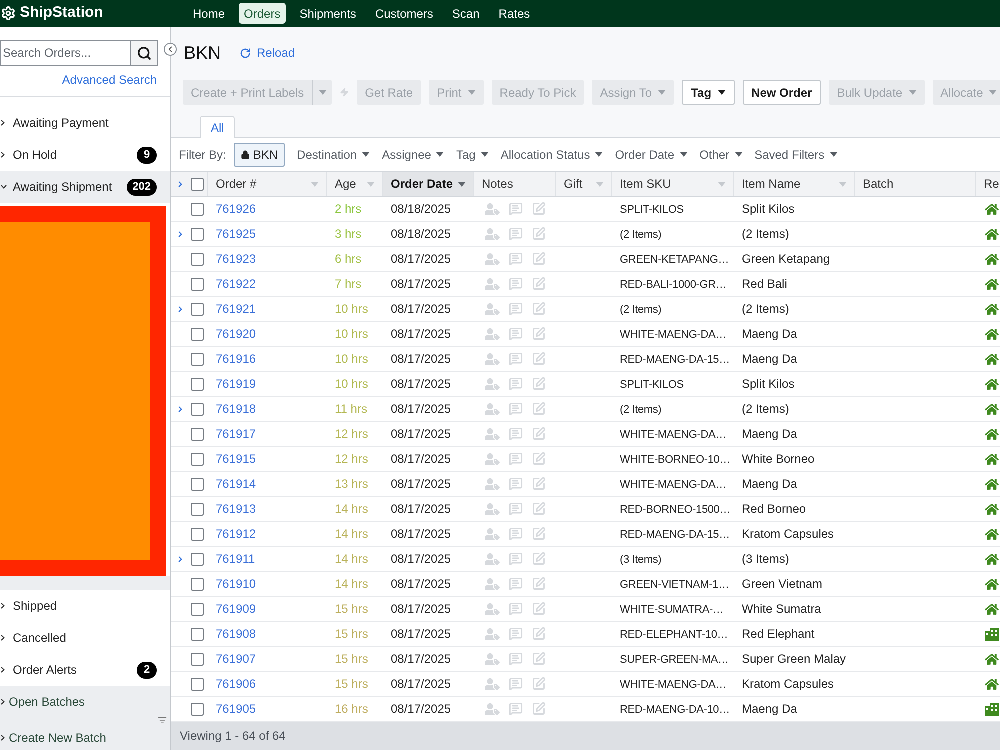 This screenshot has width=1000, height=750. What do you see at coordinates (180, 184) in the screenshot?
I see `expand-all-icon` at bounding box center [180, 184].